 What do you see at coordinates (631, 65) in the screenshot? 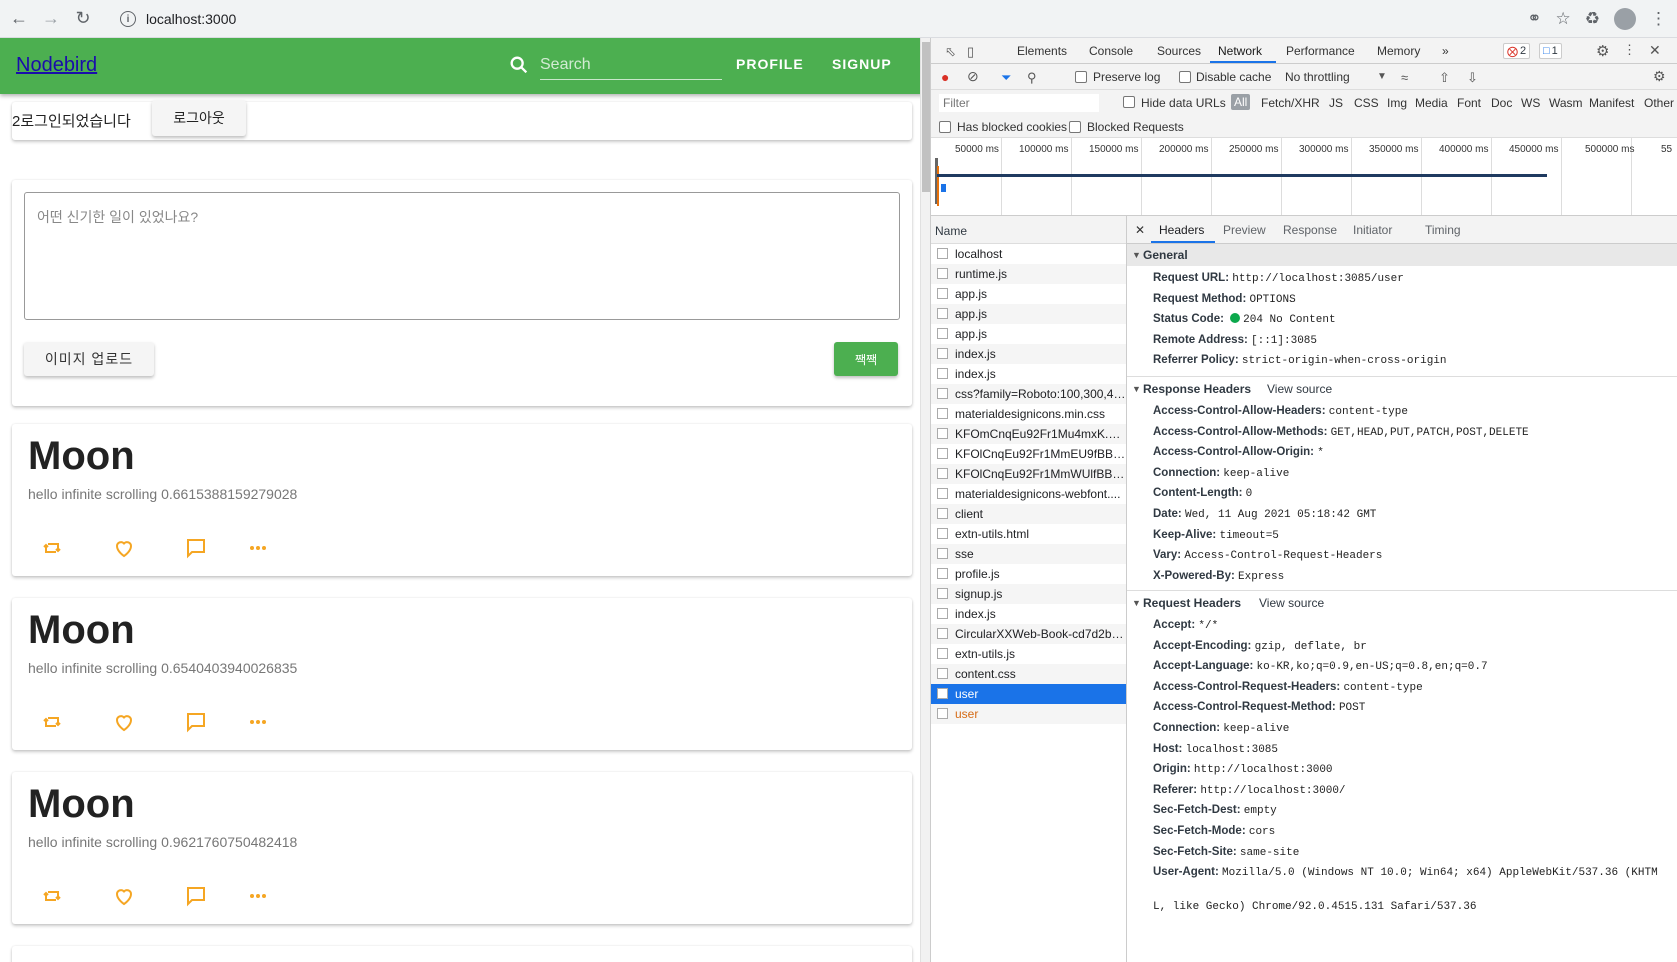
I see `search-input` at bounding box center [631, 65].